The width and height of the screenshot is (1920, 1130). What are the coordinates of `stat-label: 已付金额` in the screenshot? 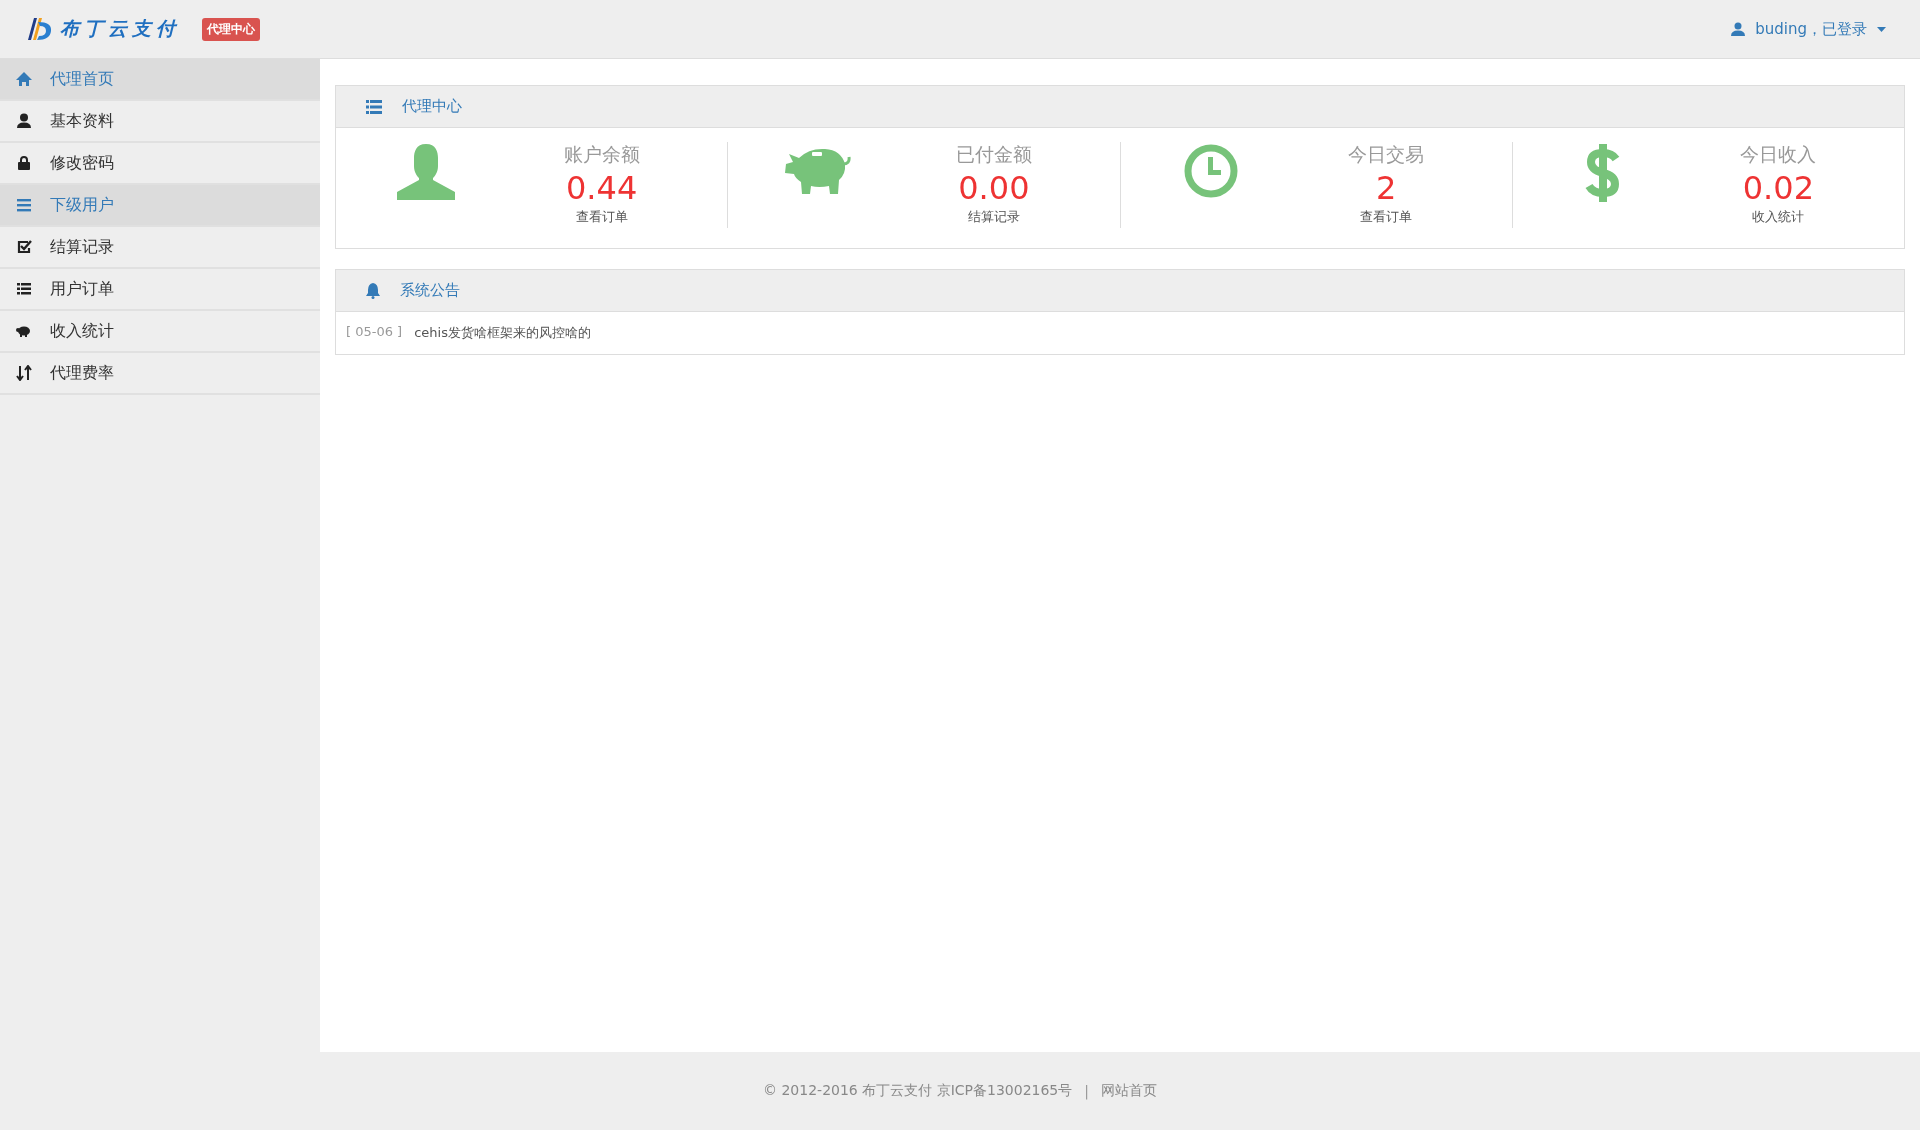 It's located at (993, 154).